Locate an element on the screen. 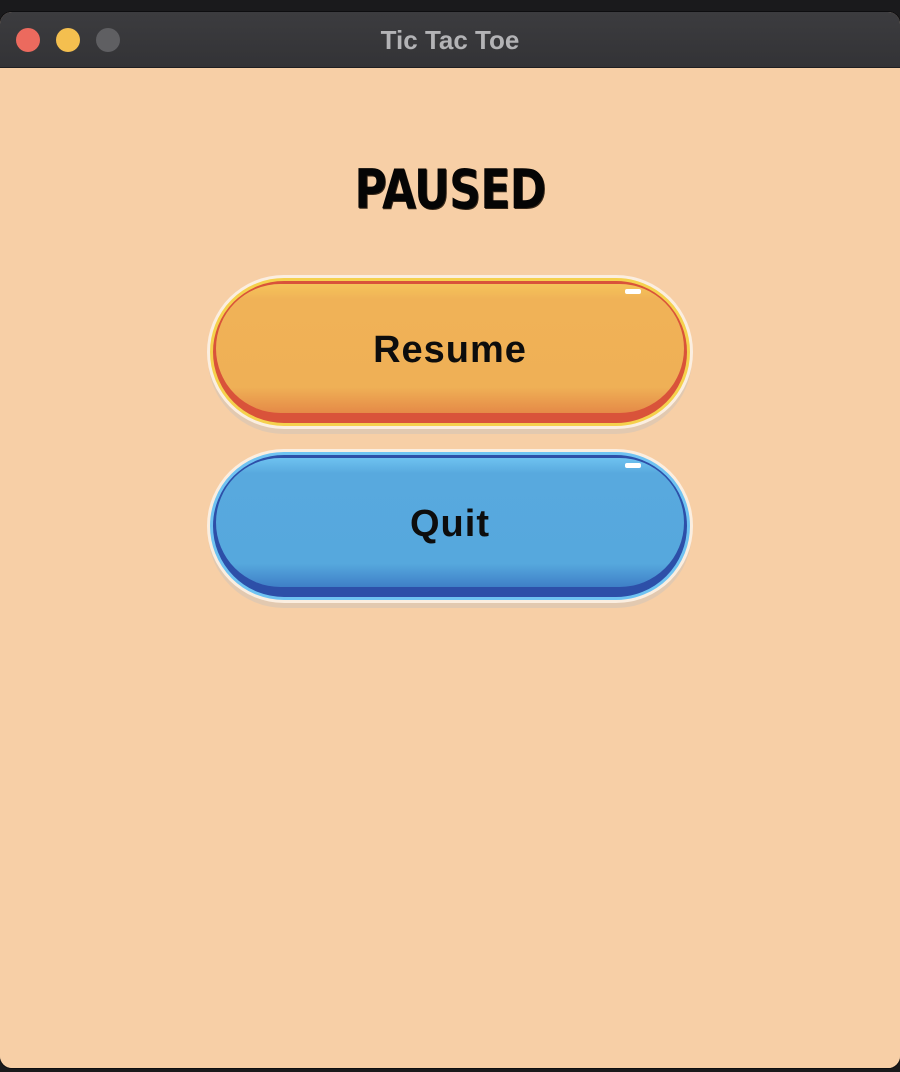  resume-button: Resume is located at coordinates (450, 352).